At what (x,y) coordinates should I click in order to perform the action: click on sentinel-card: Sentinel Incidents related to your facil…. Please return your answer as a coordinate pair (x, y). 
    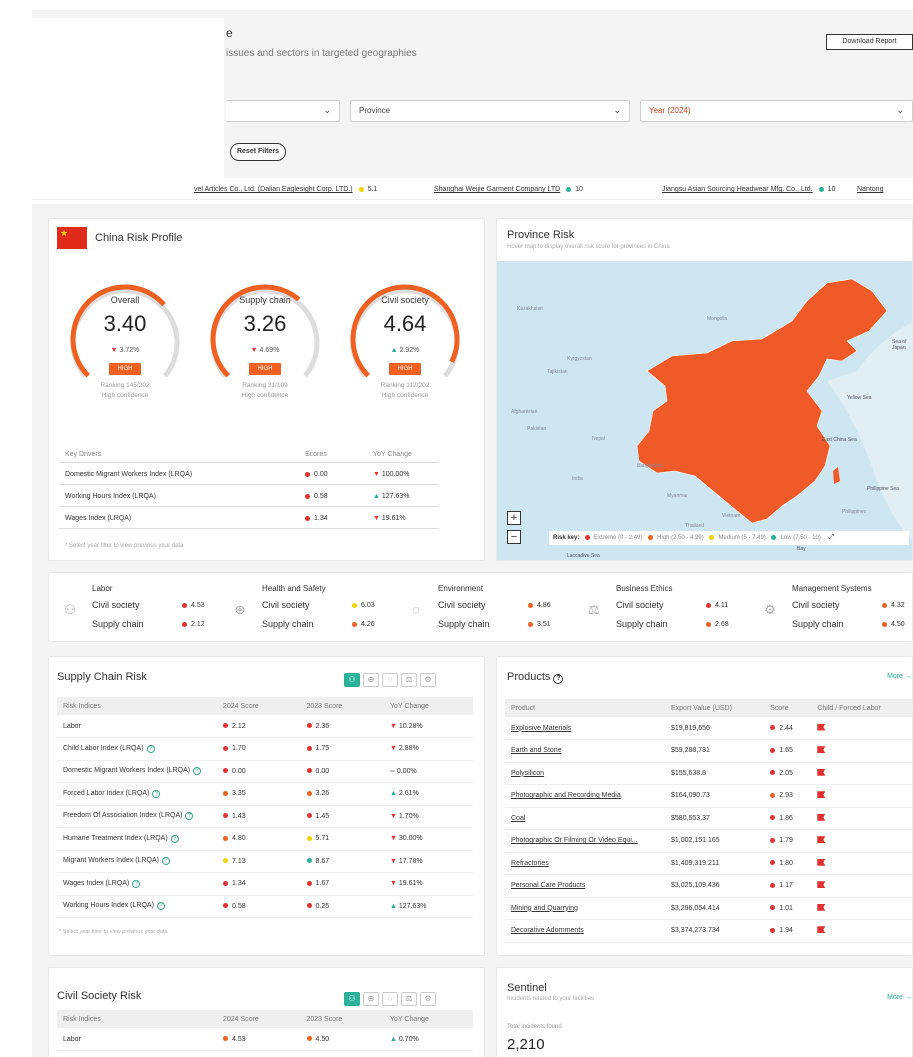
    Looking at the image, I should click on (704, 1012).